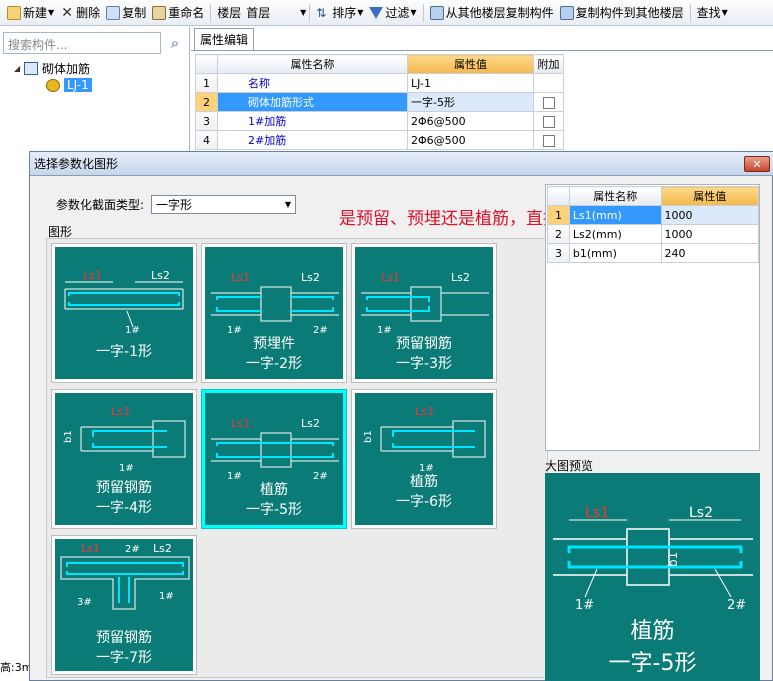 Image resolution: width=773 pixels, height=681 pixels. What do you see at coordinates (376, 12) in the screenshot?
I see `filter-icon` at bounding box center [376, 12].